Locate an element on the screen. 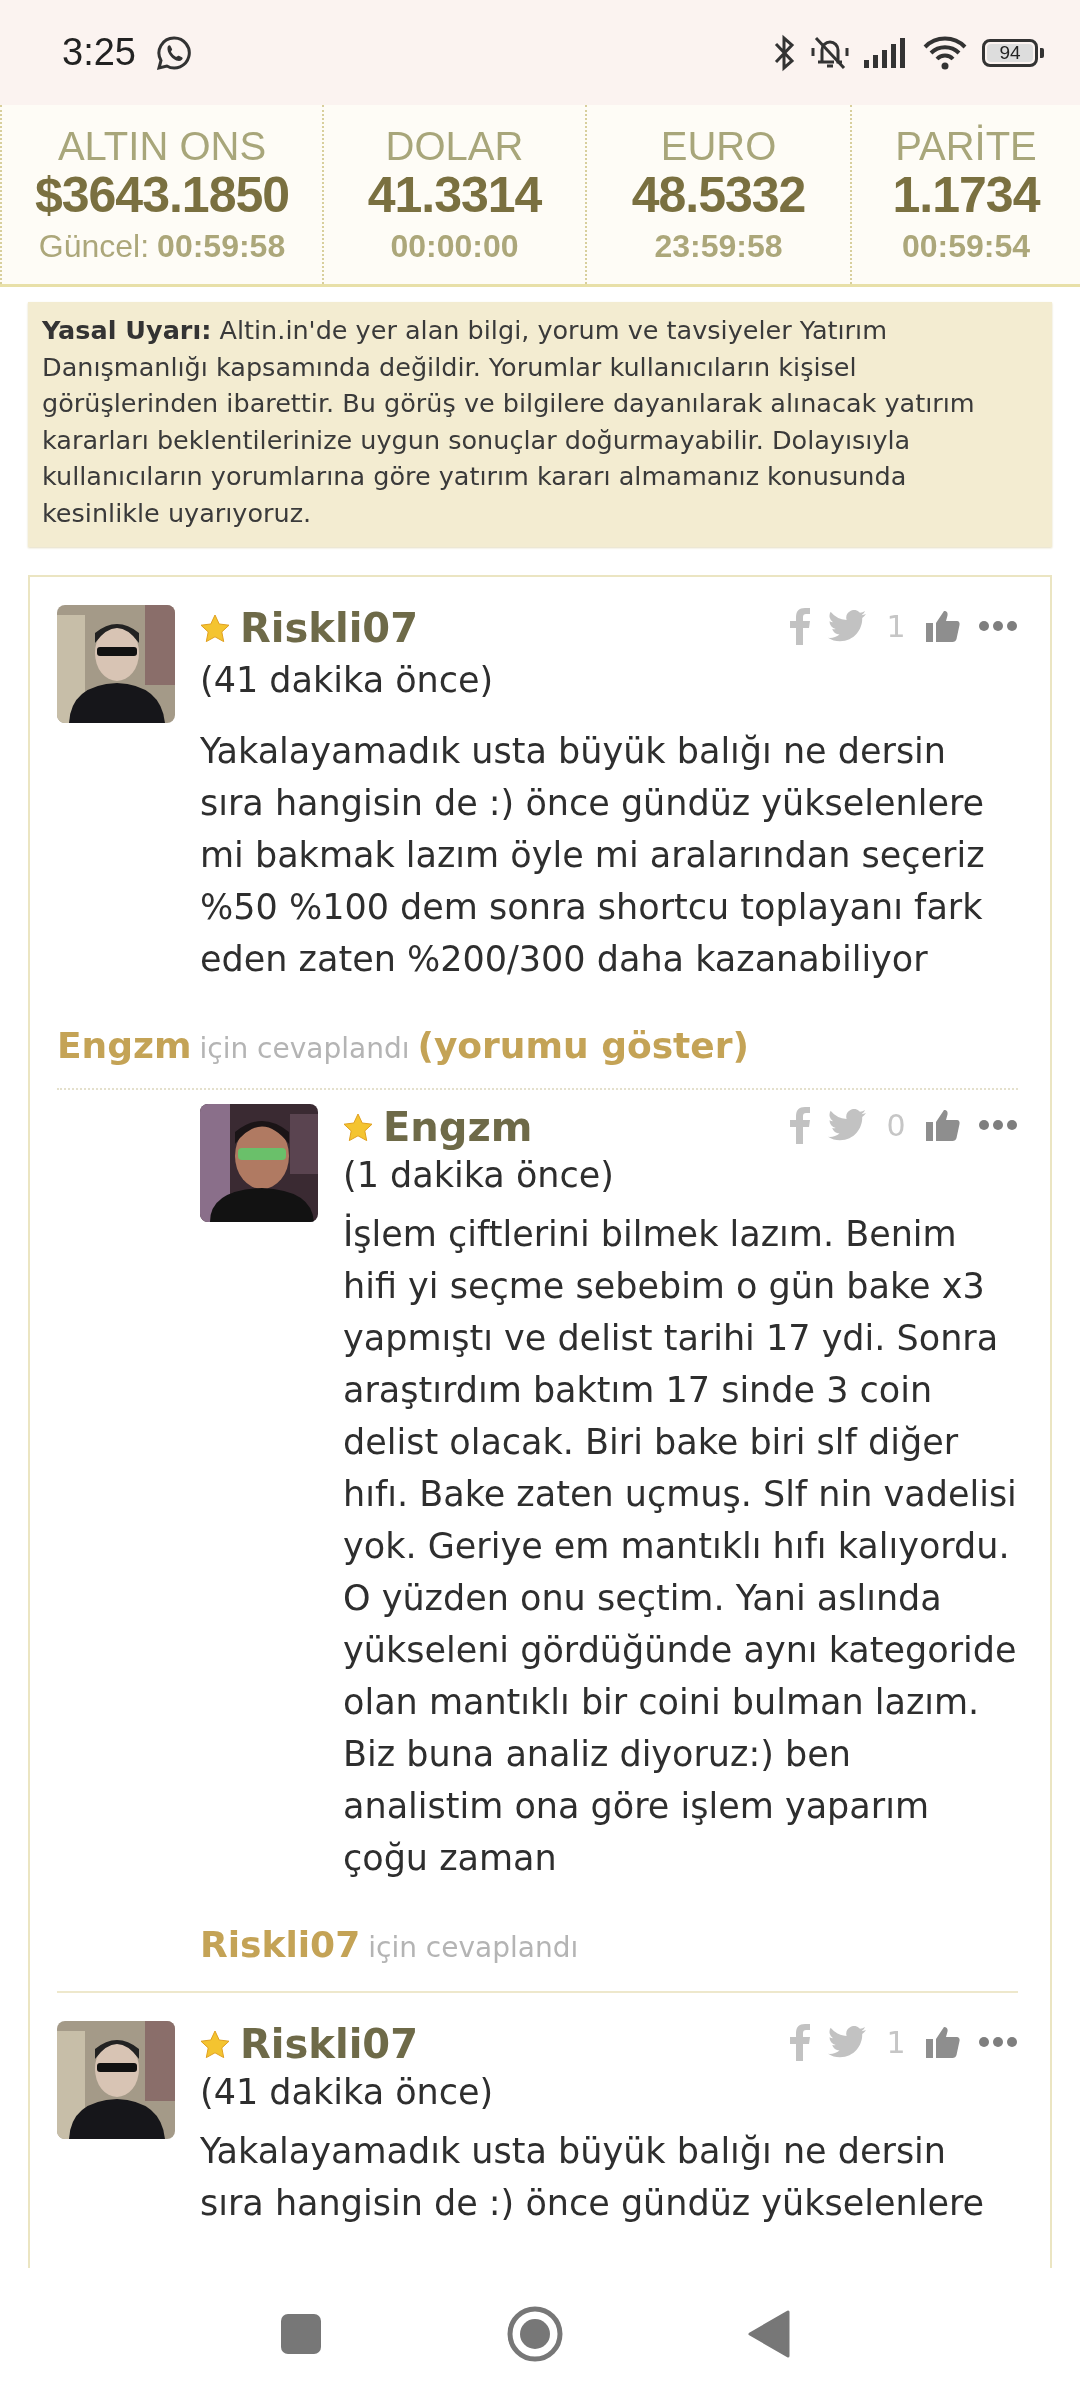 The width and height of the screenshot is (1080, 2400). ticker-label: EURO is located at coordinates (718, 145).